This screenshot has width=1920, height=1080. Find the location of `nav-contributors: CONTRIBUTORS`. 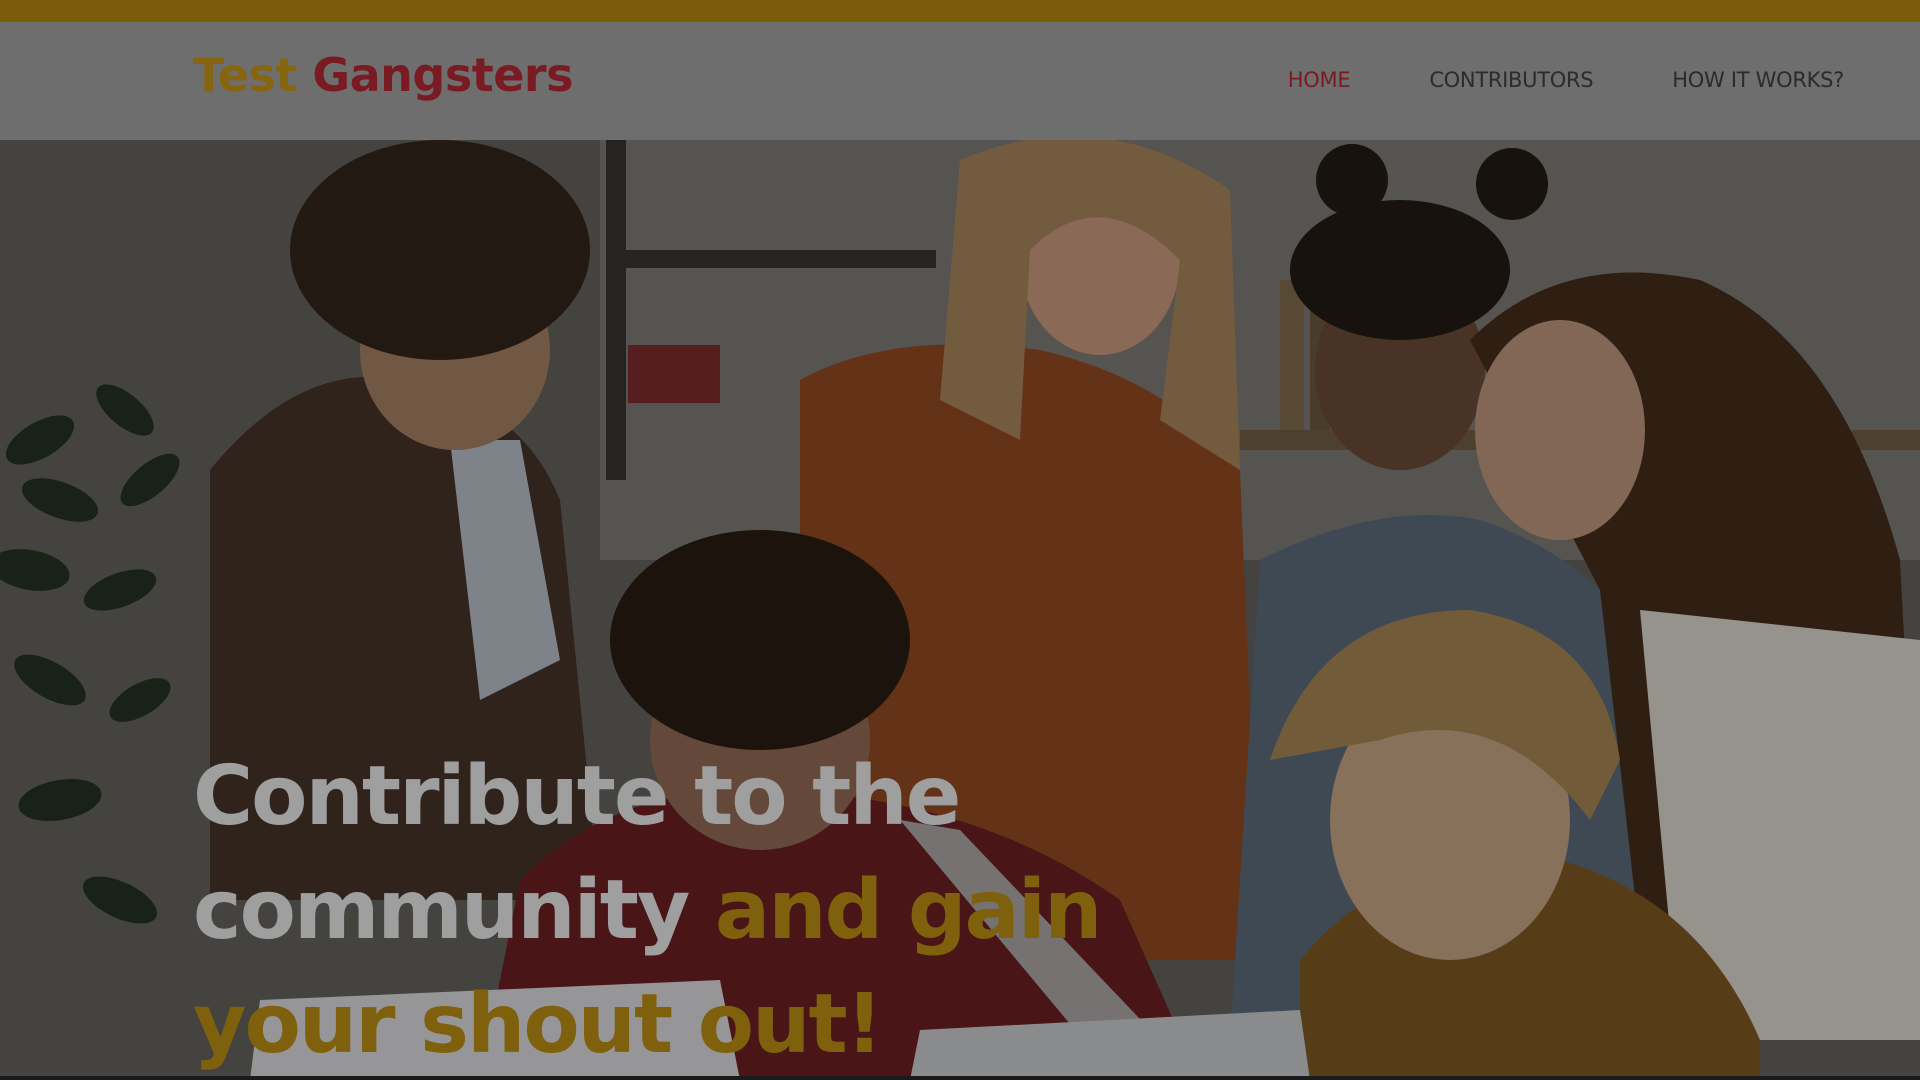

nav-contributors: CONTRIBUTORS is located at coordinates (1511, 80).